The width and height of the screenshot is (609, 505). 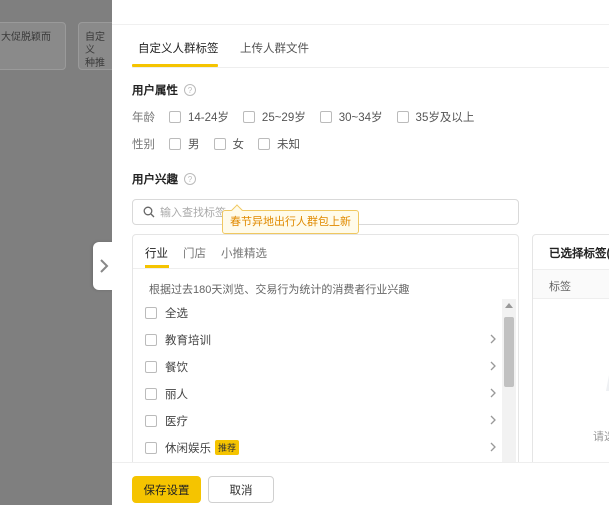 I want to click on tab-store: 门店, so click(x=194, y=253).